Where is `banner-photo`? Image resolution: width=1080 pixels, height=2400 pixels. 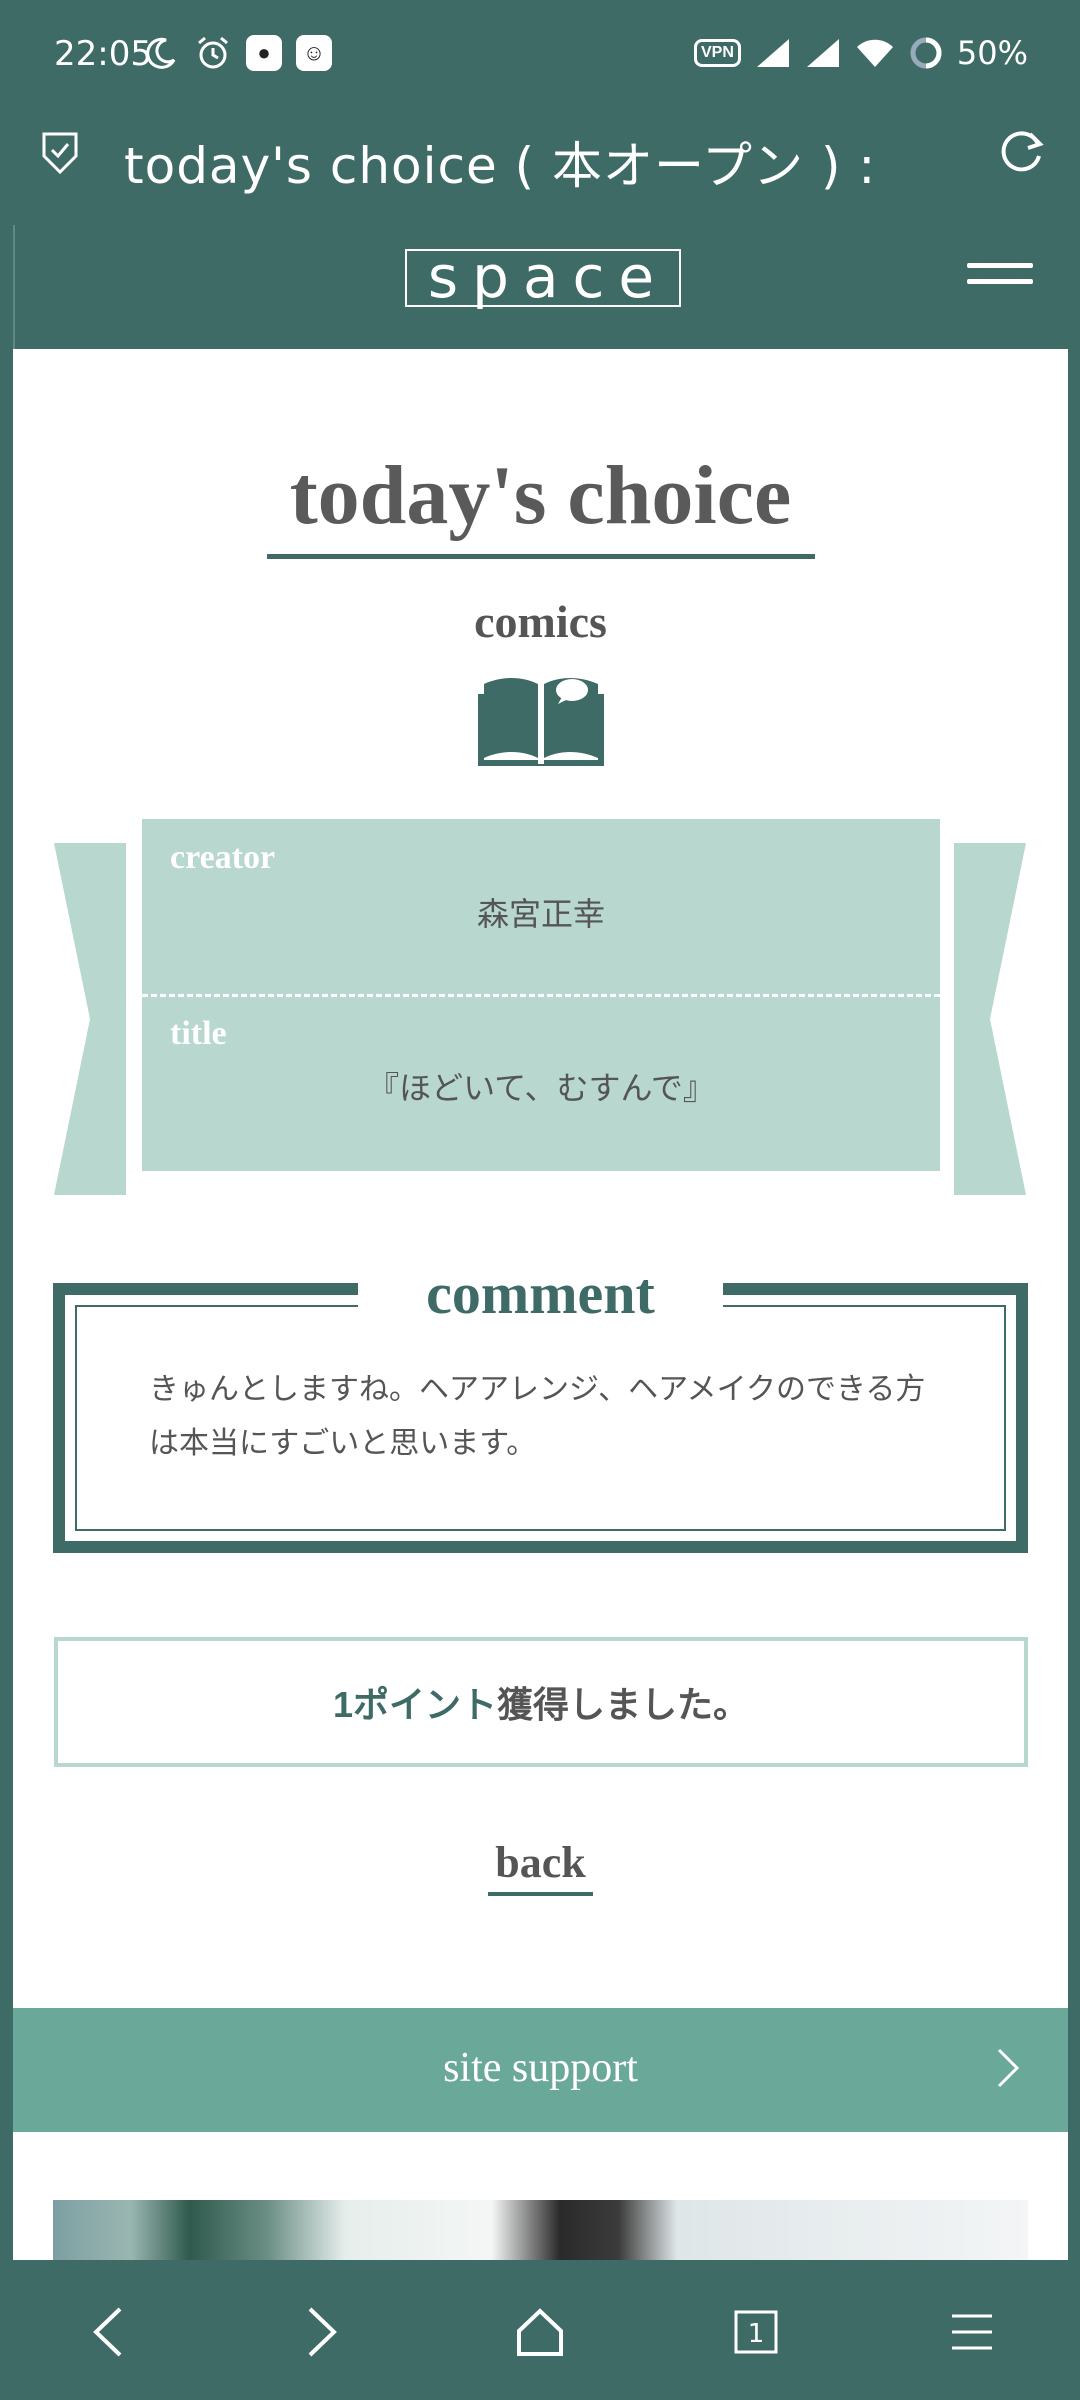 banner-photo is located at coordinates (540, 2230).